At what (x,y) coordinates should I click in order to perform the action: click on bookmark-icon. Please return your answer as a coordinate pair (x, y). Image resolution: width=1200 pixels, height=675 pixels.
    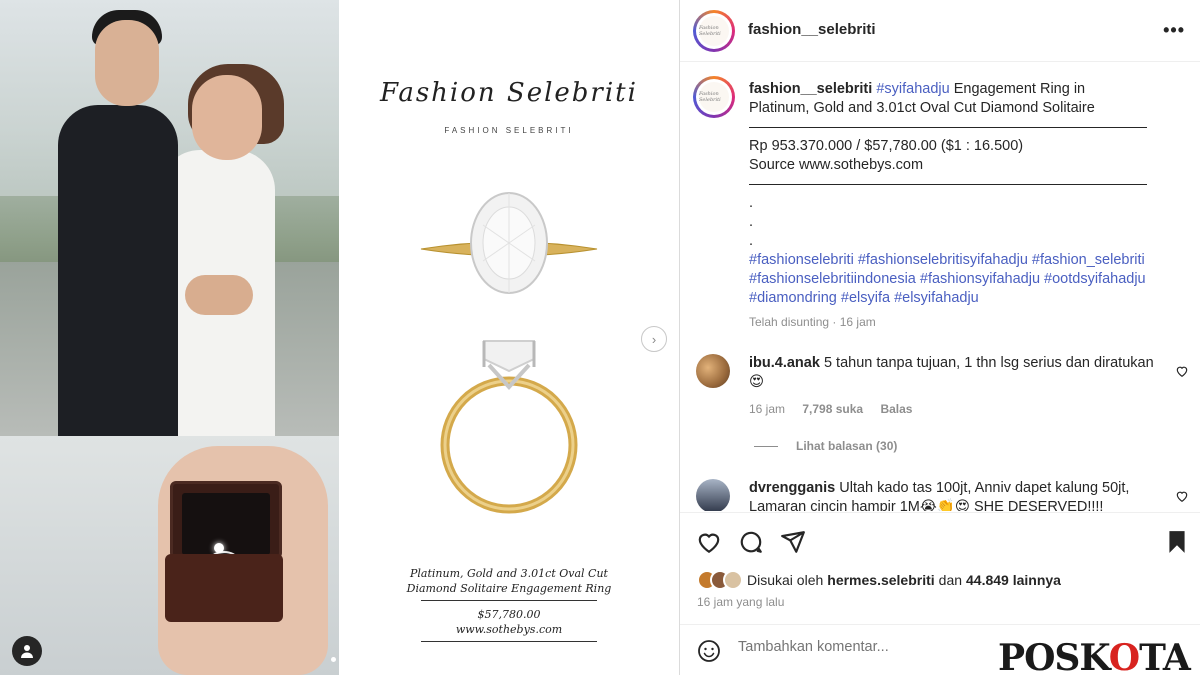
    Looking at the image, I should click on (1177, 542).